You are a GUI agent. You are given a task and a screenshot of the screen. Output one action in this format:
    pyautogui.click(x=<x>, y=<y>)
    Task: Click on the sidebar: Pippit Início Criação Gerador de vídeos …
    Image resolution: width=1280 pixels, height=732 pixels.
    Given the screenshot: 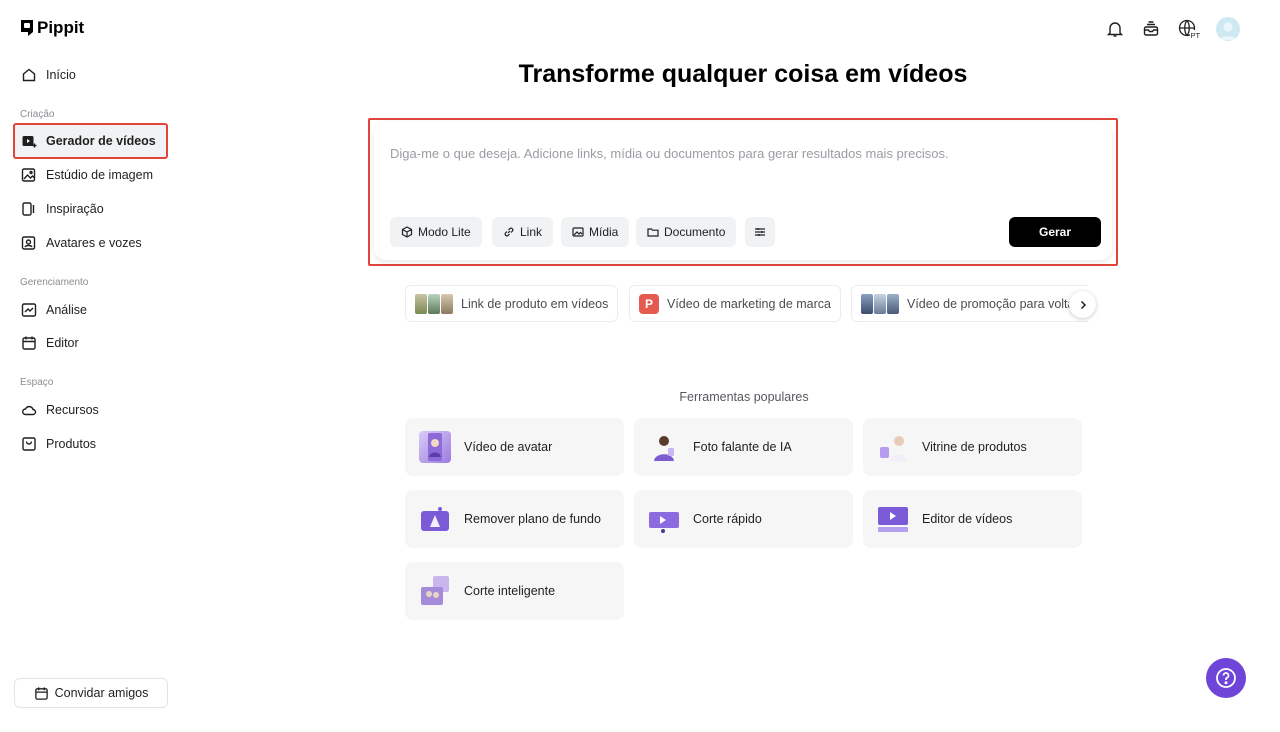 What is the action you would take?
    pyautogui.click(x=91, y=366)
    